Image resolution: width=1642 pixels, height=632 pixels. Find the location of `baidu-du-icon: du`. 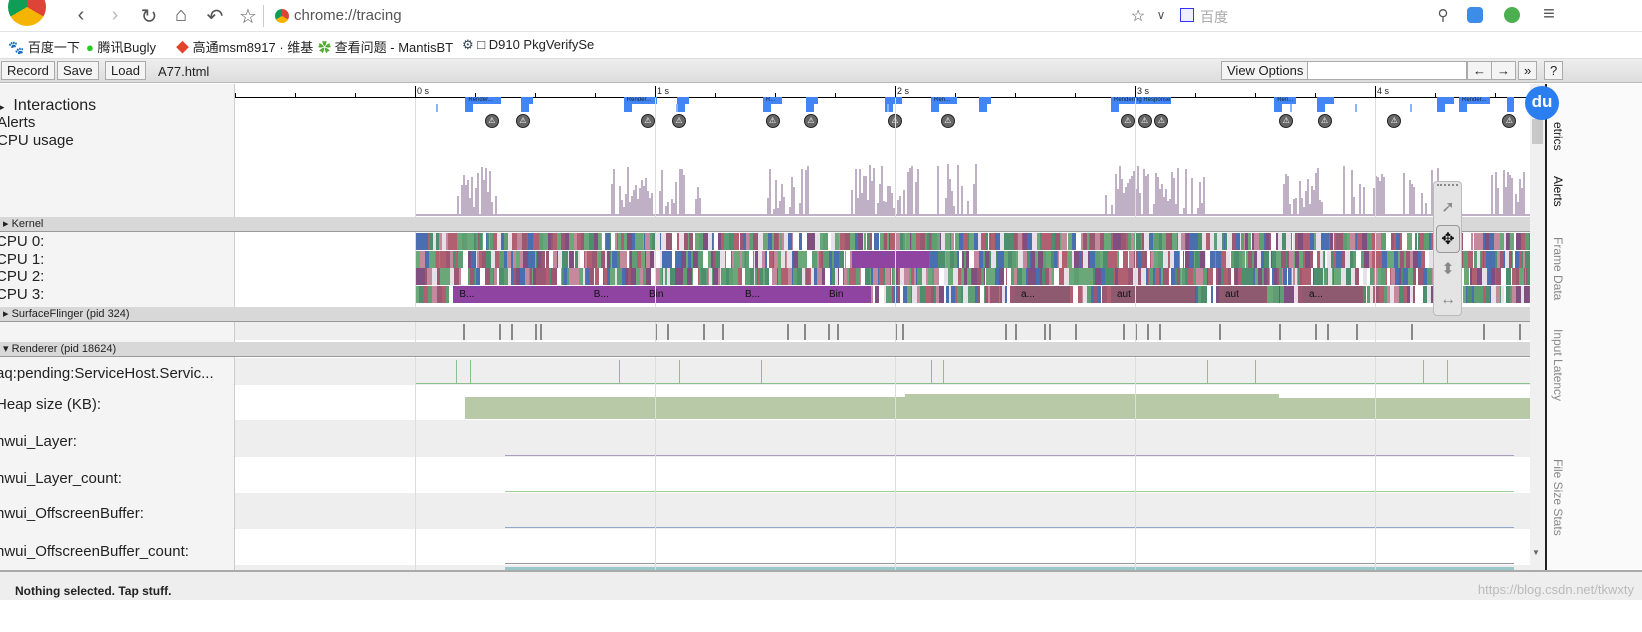

baidu-du-icon: du is located at coordinates (1542, 103).